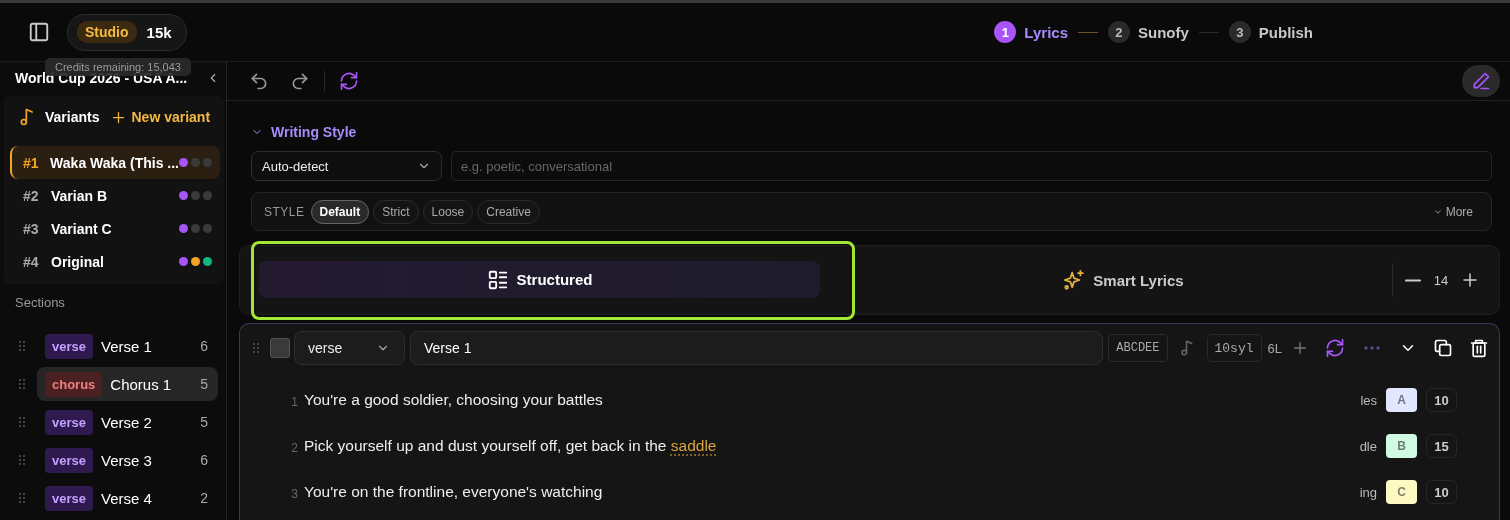  I want to click on credits-pill: Studio 15k, so click(127, 32).